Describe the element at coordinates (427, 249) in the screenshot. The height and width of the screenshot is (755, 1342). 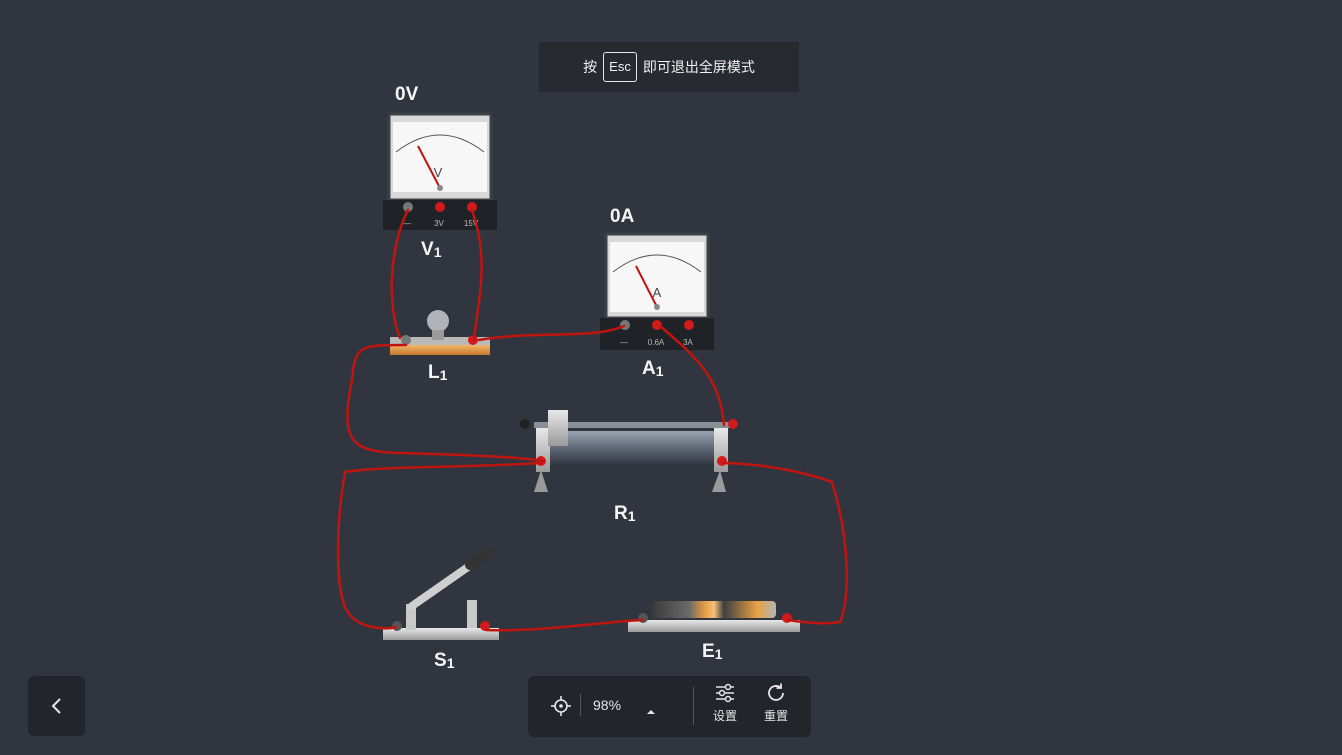
I see `label-main: V` at that location.